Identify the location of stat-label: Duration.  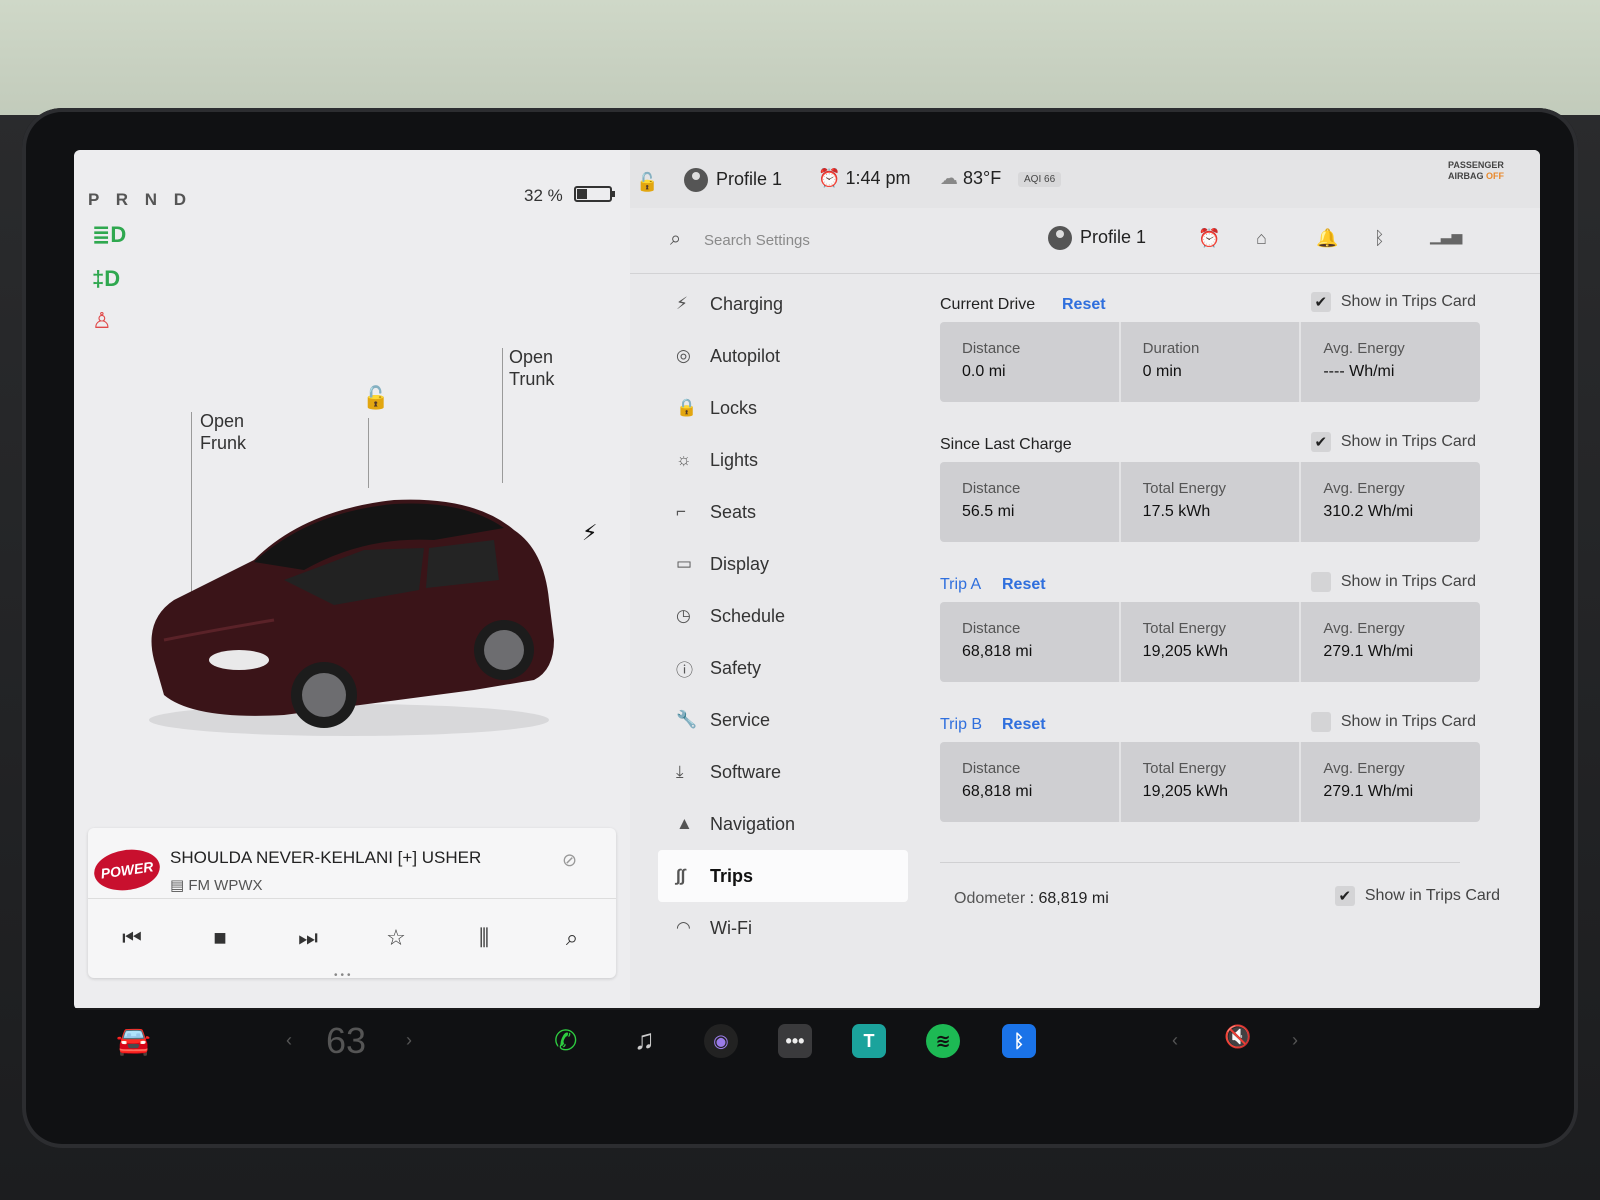
(1171, 348).